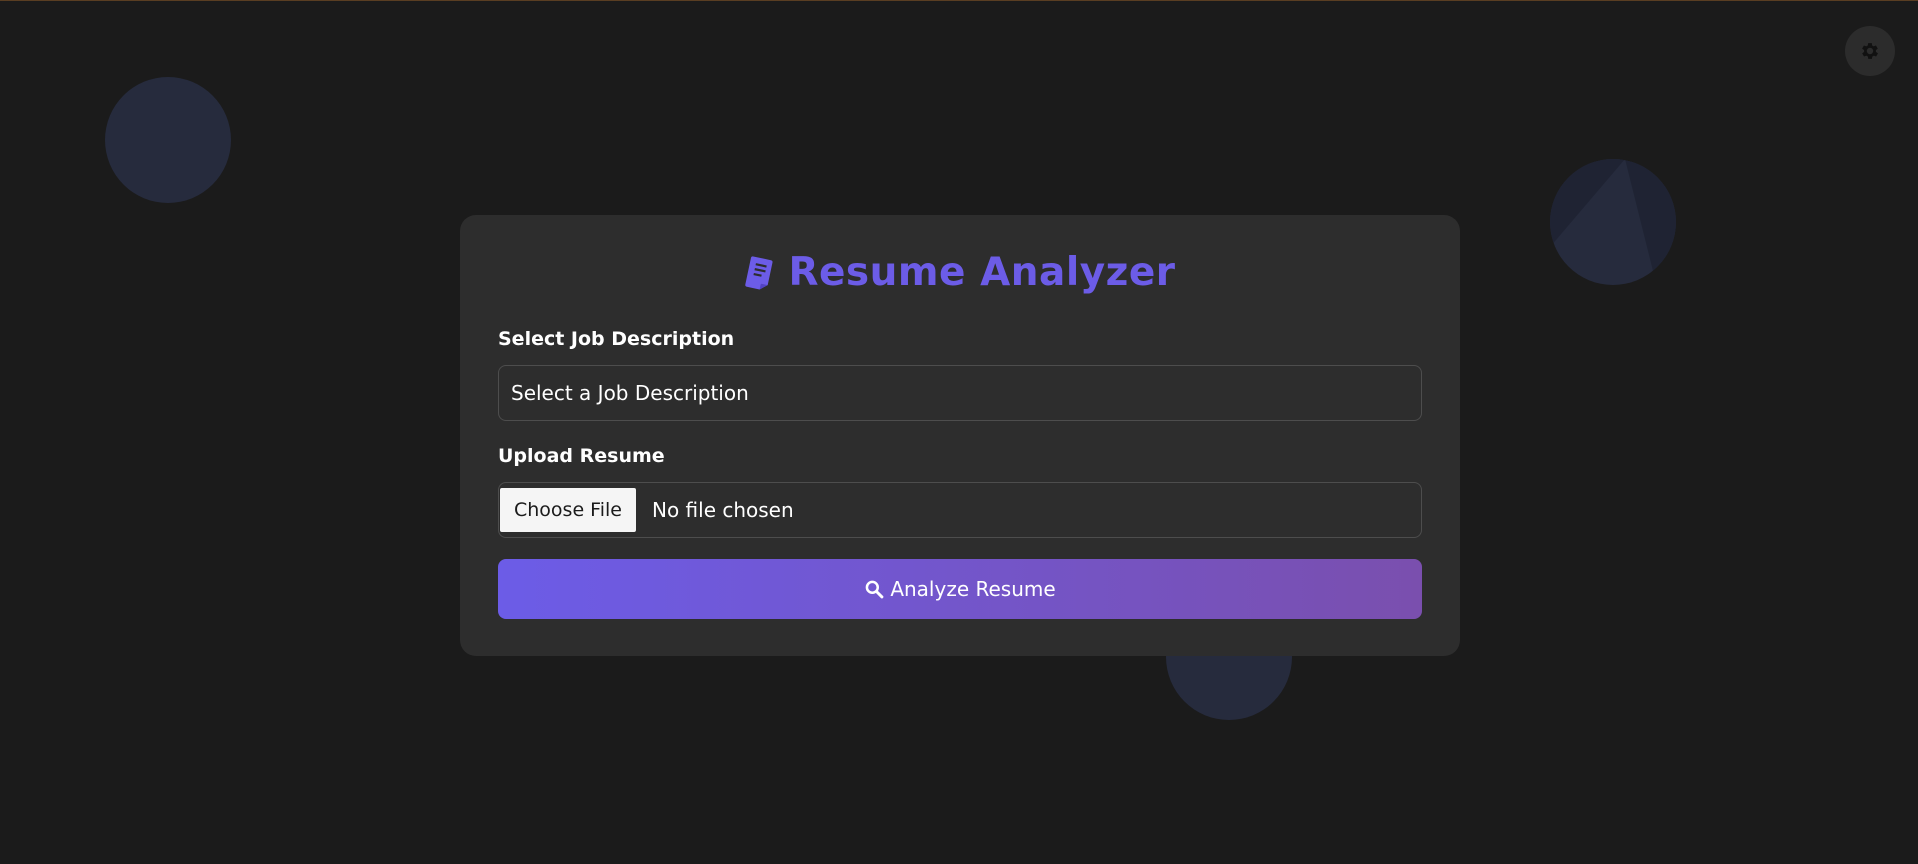 The height and width of the screenshot is (864, 1918). Describe the element at coordinates (960, 393) in the screenshot. I see `job-description-select: Select a Job Description` at that location.